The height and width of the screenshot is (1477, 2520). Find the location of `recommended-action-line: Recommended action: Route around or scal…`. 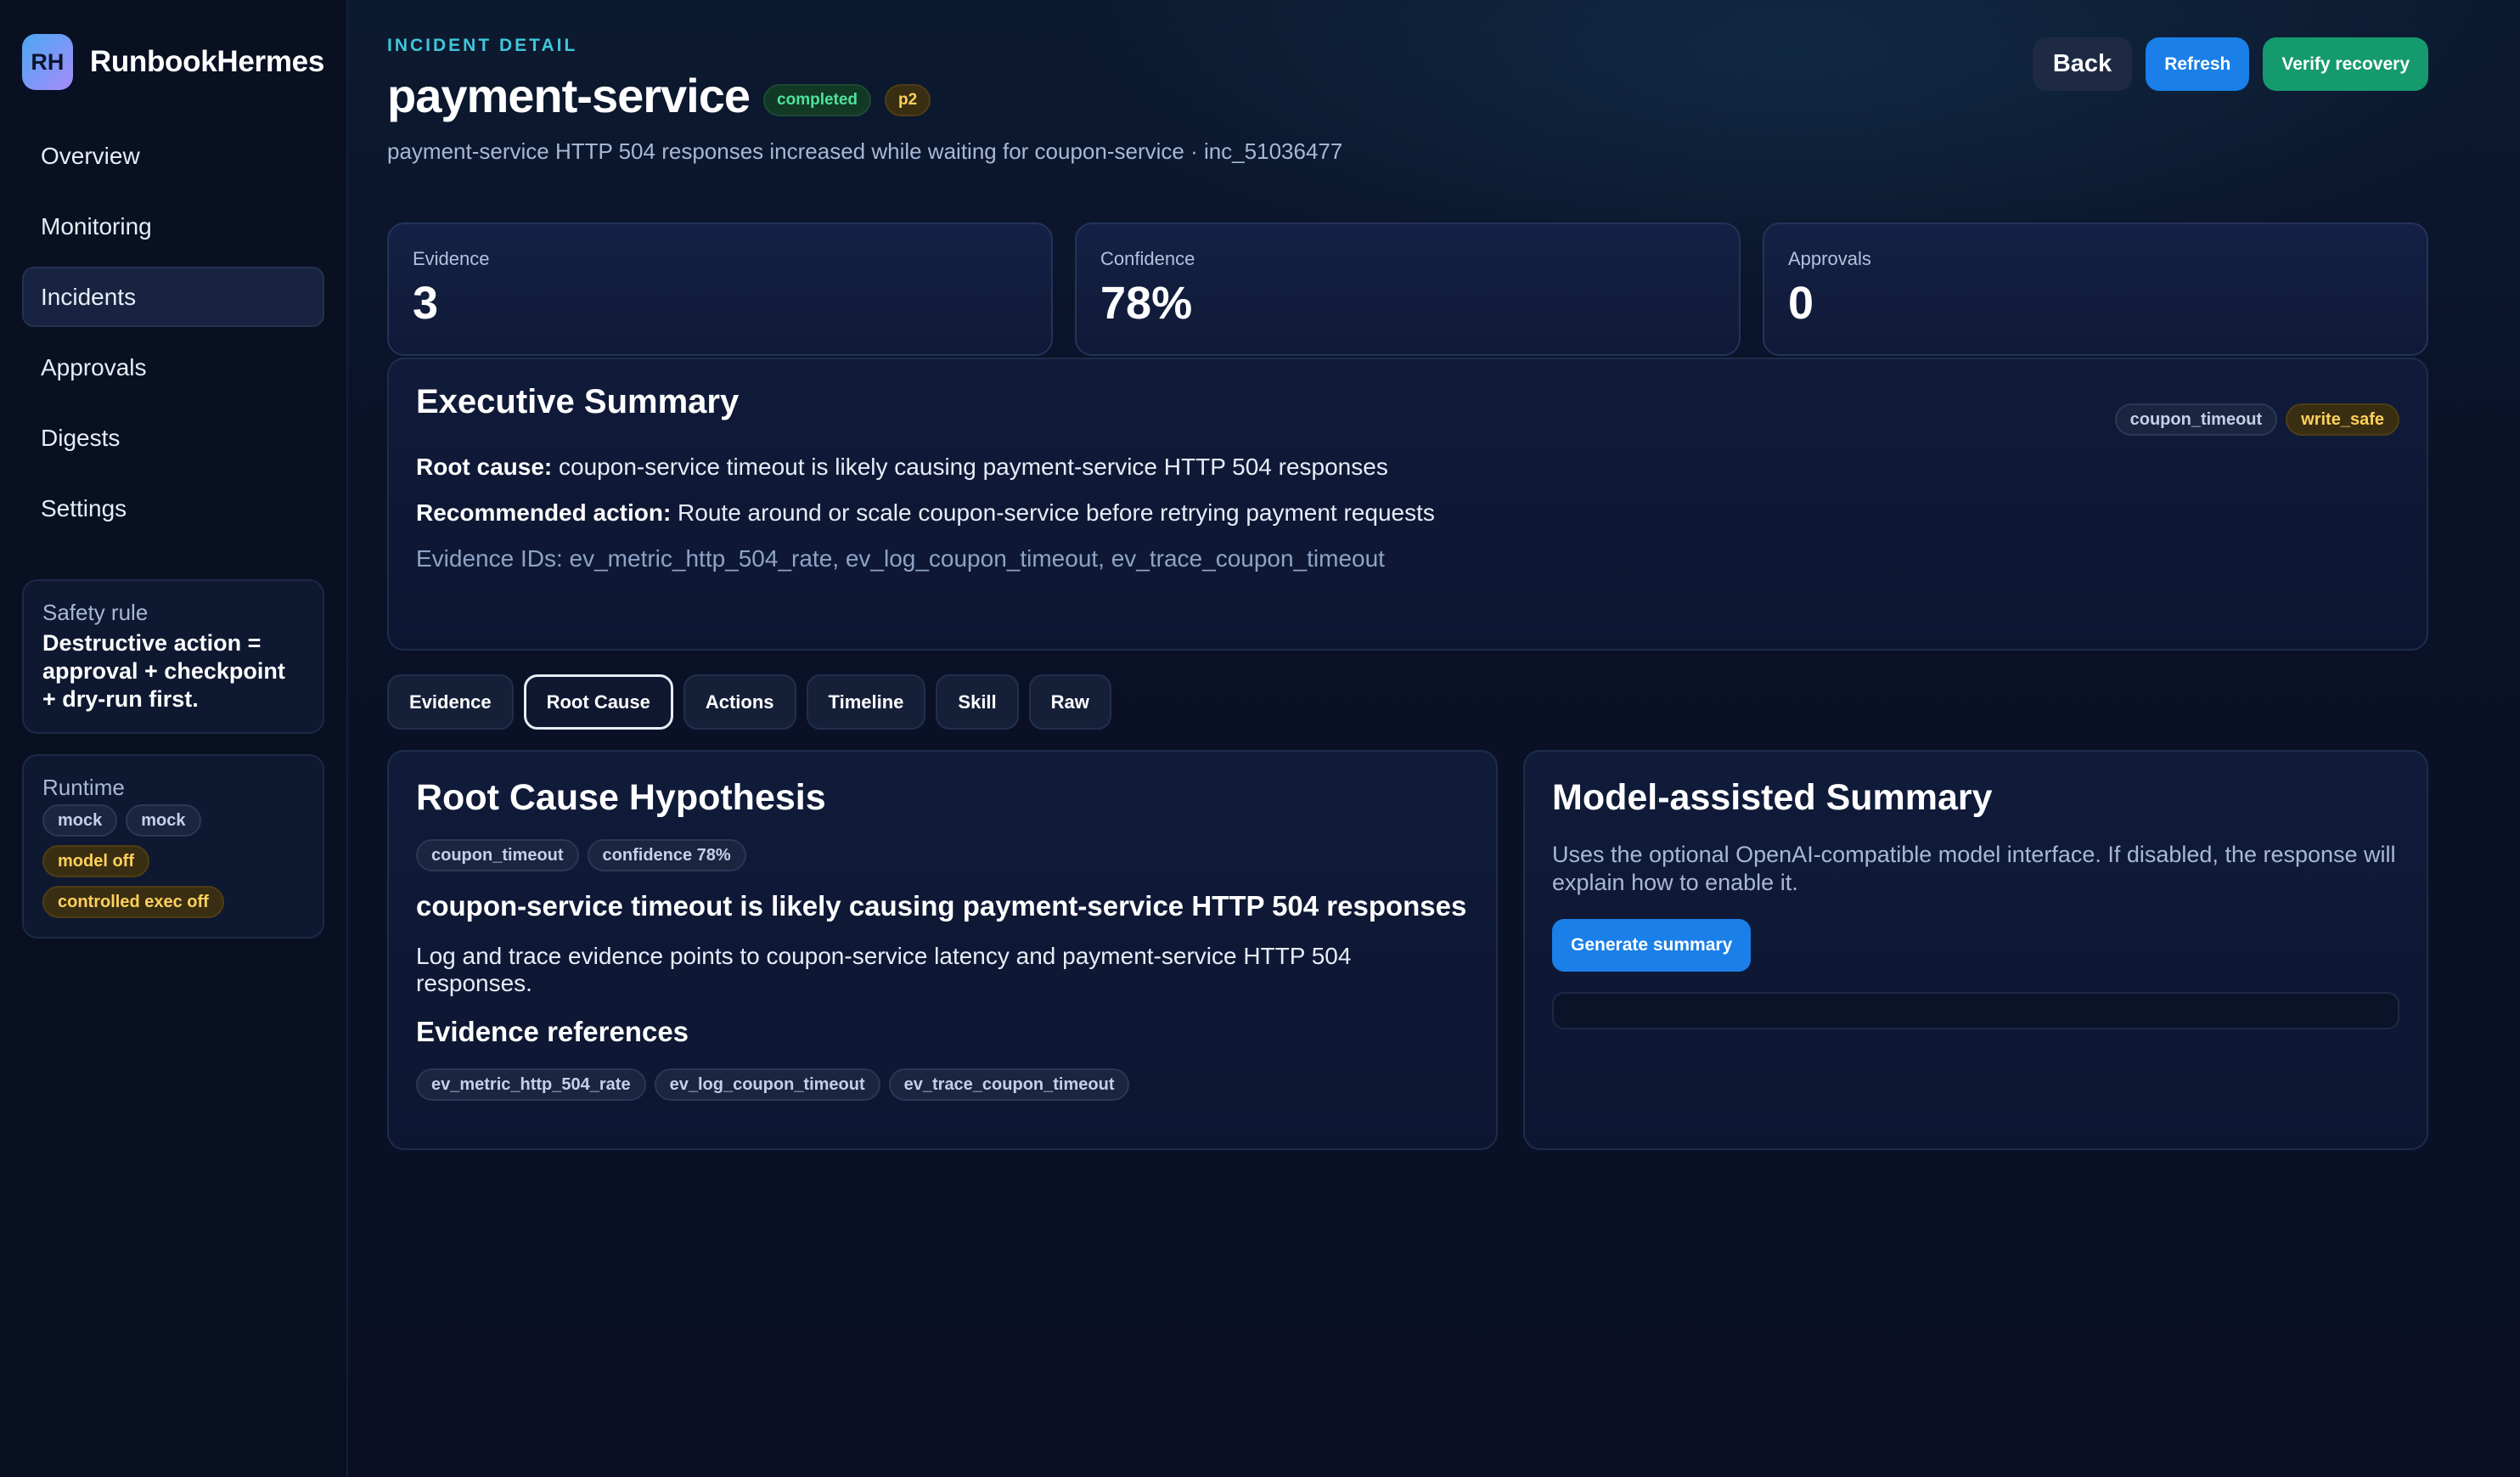

recommended-action-line: Recommended action: Route around or scal… is located at coordinates (1407, 513).